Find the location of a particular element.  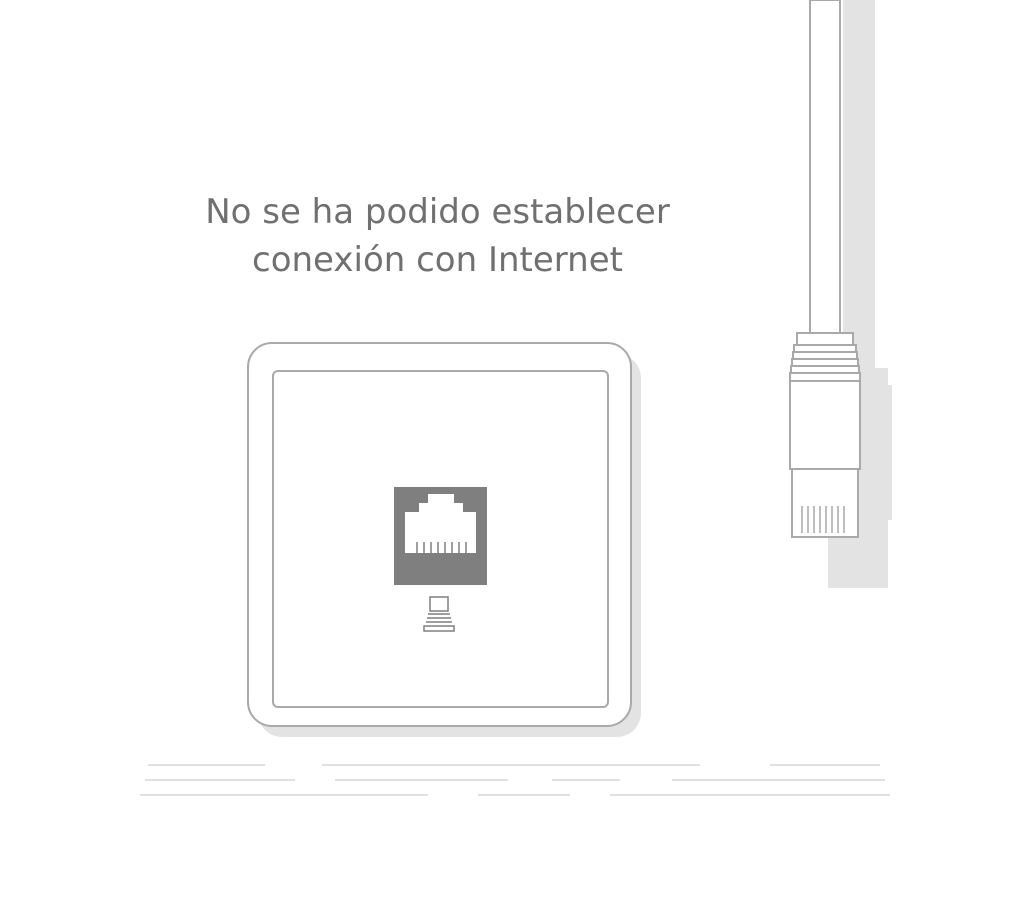

floor-lines is located at coordinates (515, 780).